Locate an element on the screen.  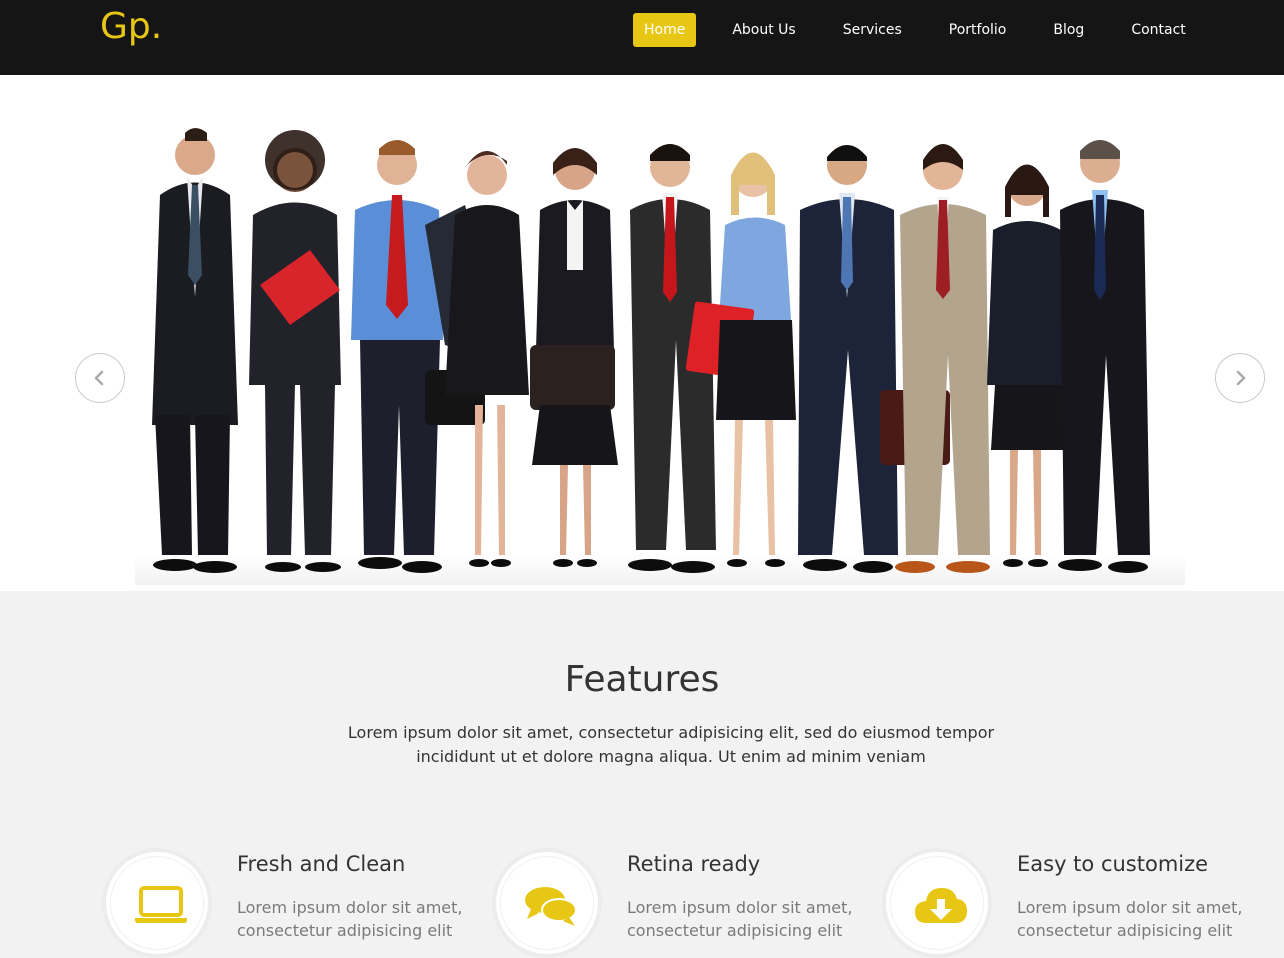
laptop-icon is located at coordinates (161, 904).